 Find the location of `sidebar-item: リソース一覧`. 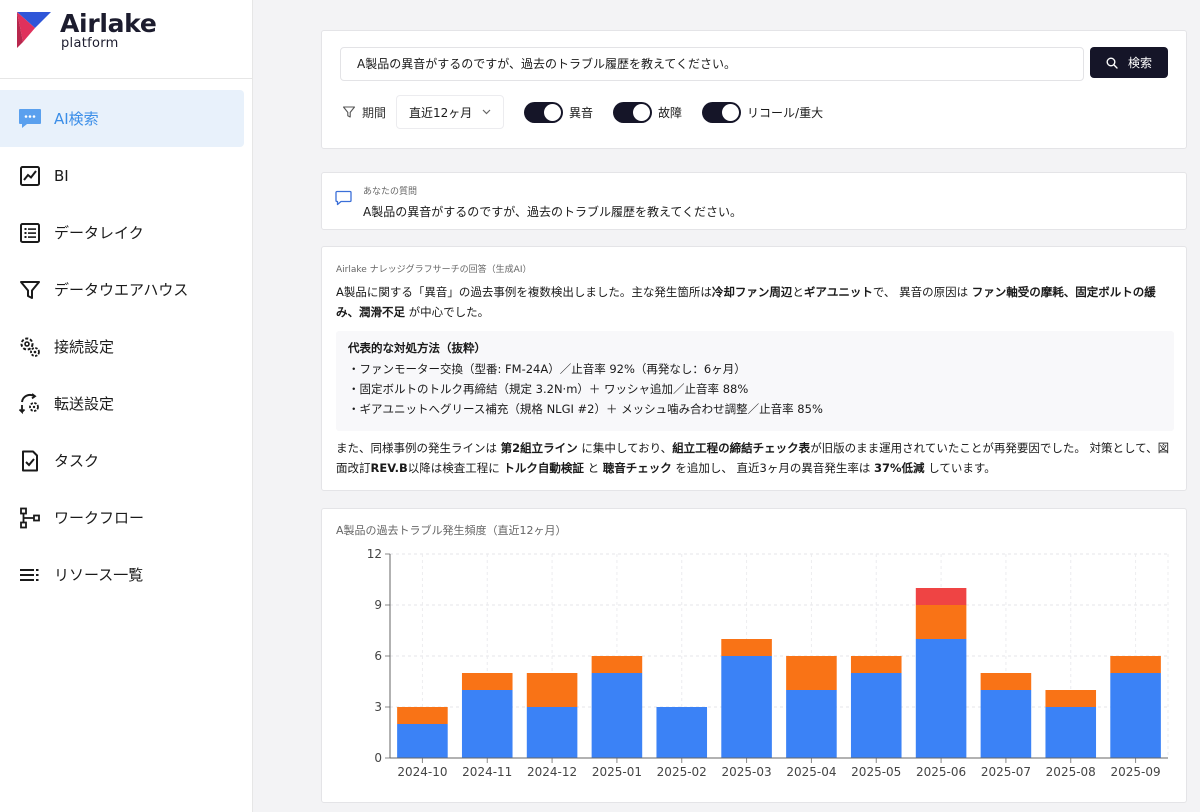

sidebar-item: リソース一覧 is located at coordinates (122, 574).